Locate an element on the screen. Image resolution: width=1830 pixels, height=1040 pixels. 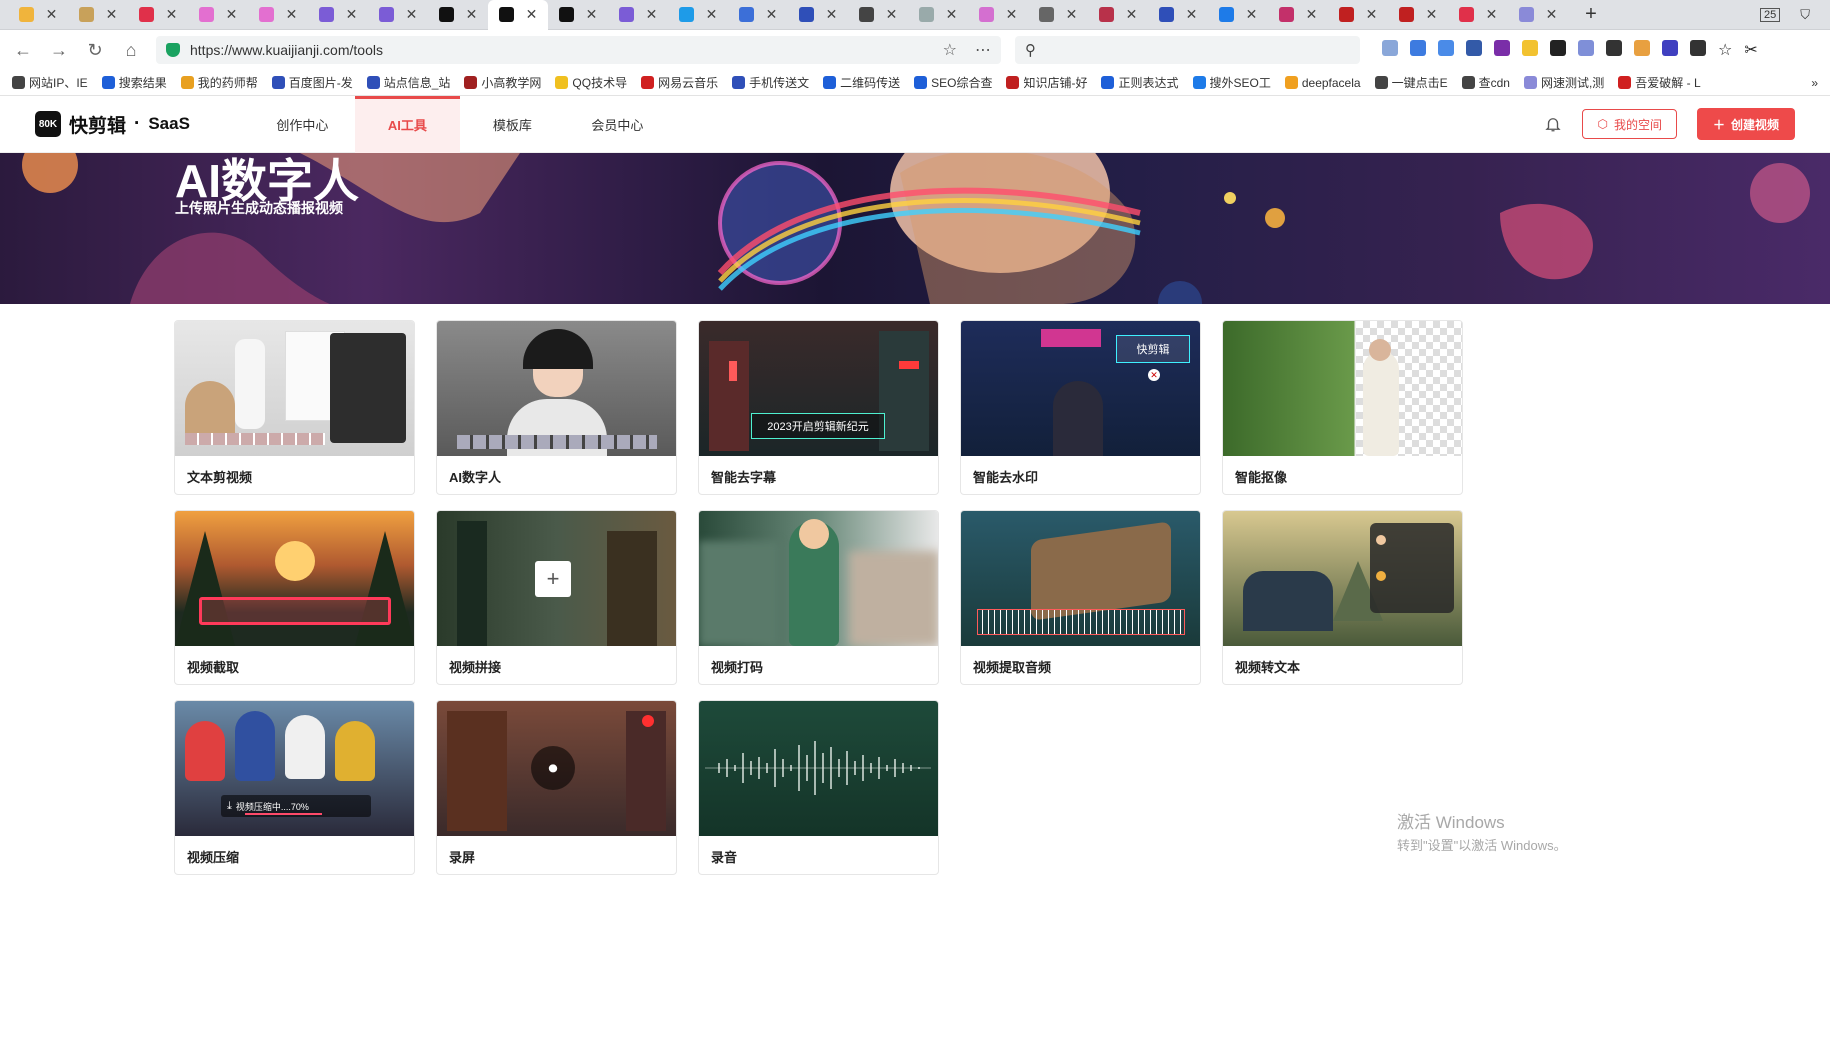
tool-card-ai-avatar: AI数字人 is located at coordinates (556, 407).